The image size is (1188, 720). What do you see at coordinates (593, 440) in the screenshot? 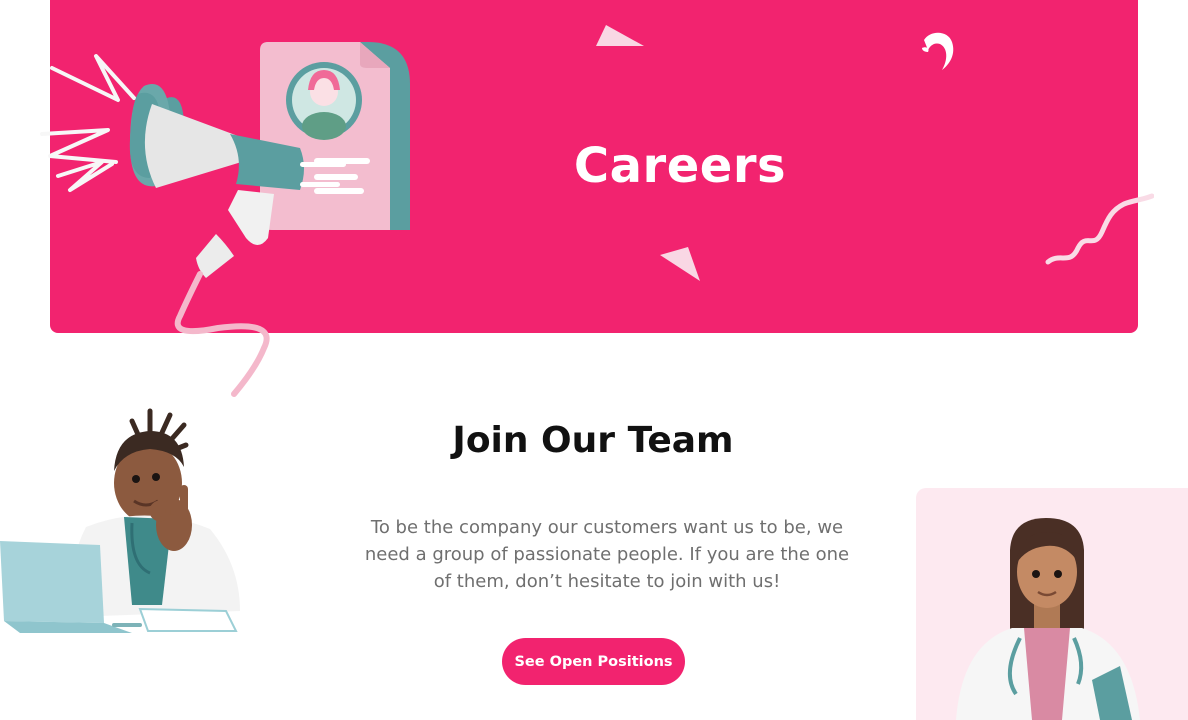
I see `section-title: Join Our Team` at bounding box center [593, 440].